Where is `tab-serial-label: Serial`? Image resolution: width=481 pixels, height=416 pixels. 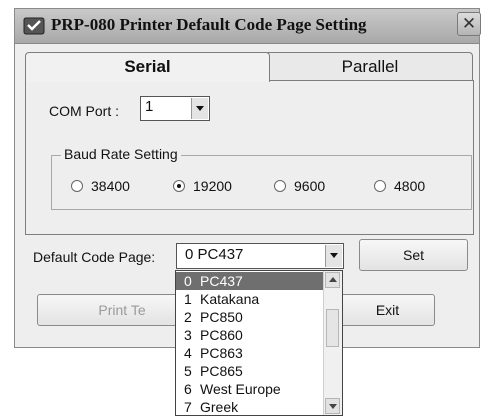
tab-serial-label: Serial is located at coordinates (147, 66).